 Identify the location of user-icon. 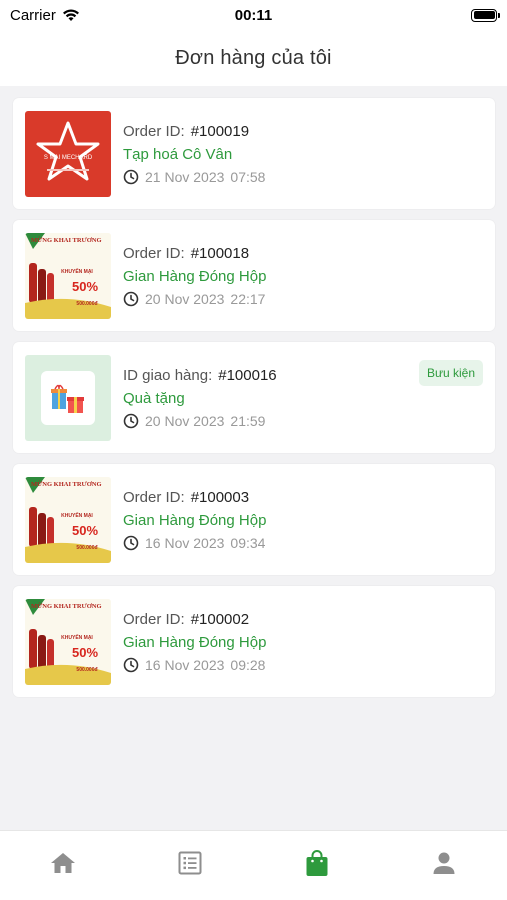
(444, 863).